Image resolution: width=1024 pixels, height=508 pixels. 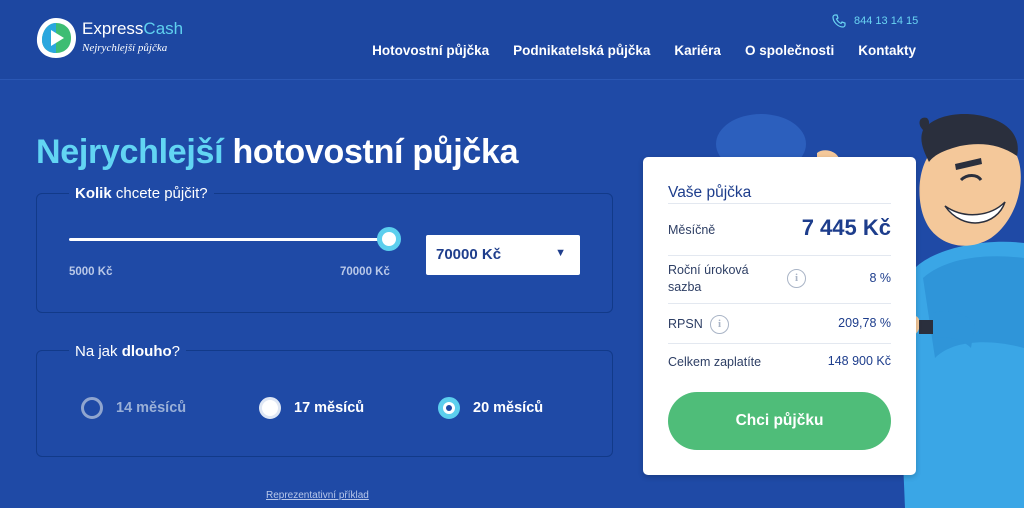 What do you see at coordinates (125, 48) in the screenshot?
I see `brand-tagline: Nejrychlejší půjčka` at bounding box center [125, 48].